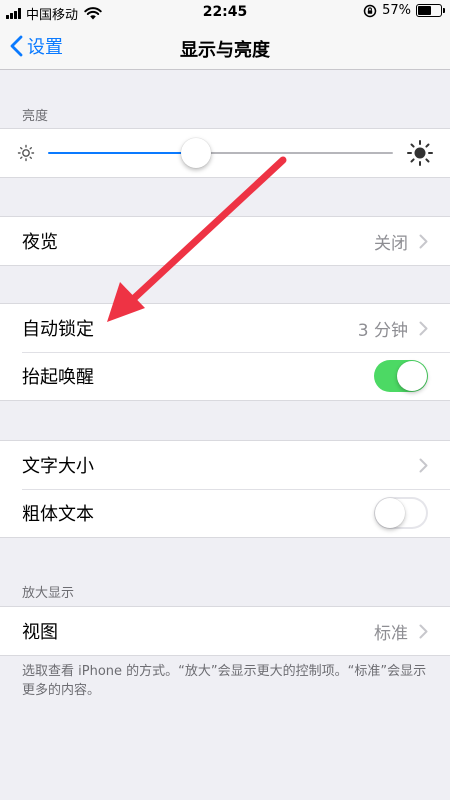 Image resolution: width=450 pixels, height=800 pixels. What do you see at coordinates (58, 377) in the screenshot?
I see `raise-to-wake-label: 抬起唤醒` at bounding box center [58, 377].